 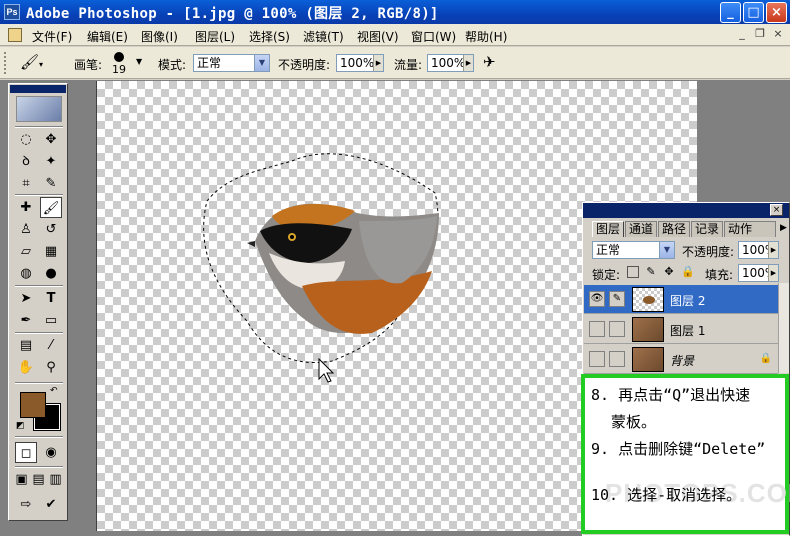 What do you see at coordinates (21, 479) in the screenshot?
I see `standard-screen-mode-icon: ▣` at bounding box center [21, 479].